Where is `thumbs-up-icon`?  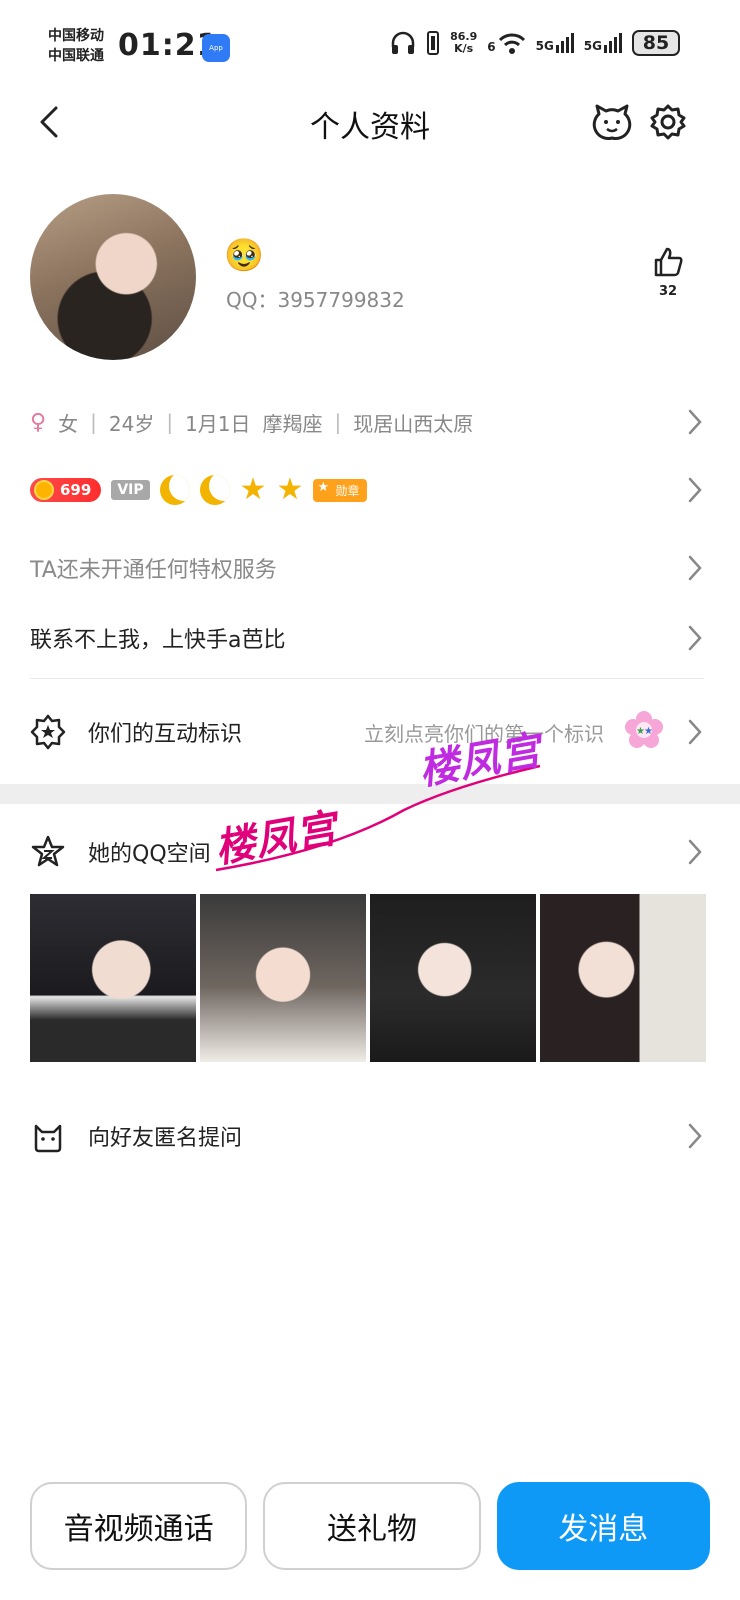 thumbs-up-icon is located at coordinates (668, 262).